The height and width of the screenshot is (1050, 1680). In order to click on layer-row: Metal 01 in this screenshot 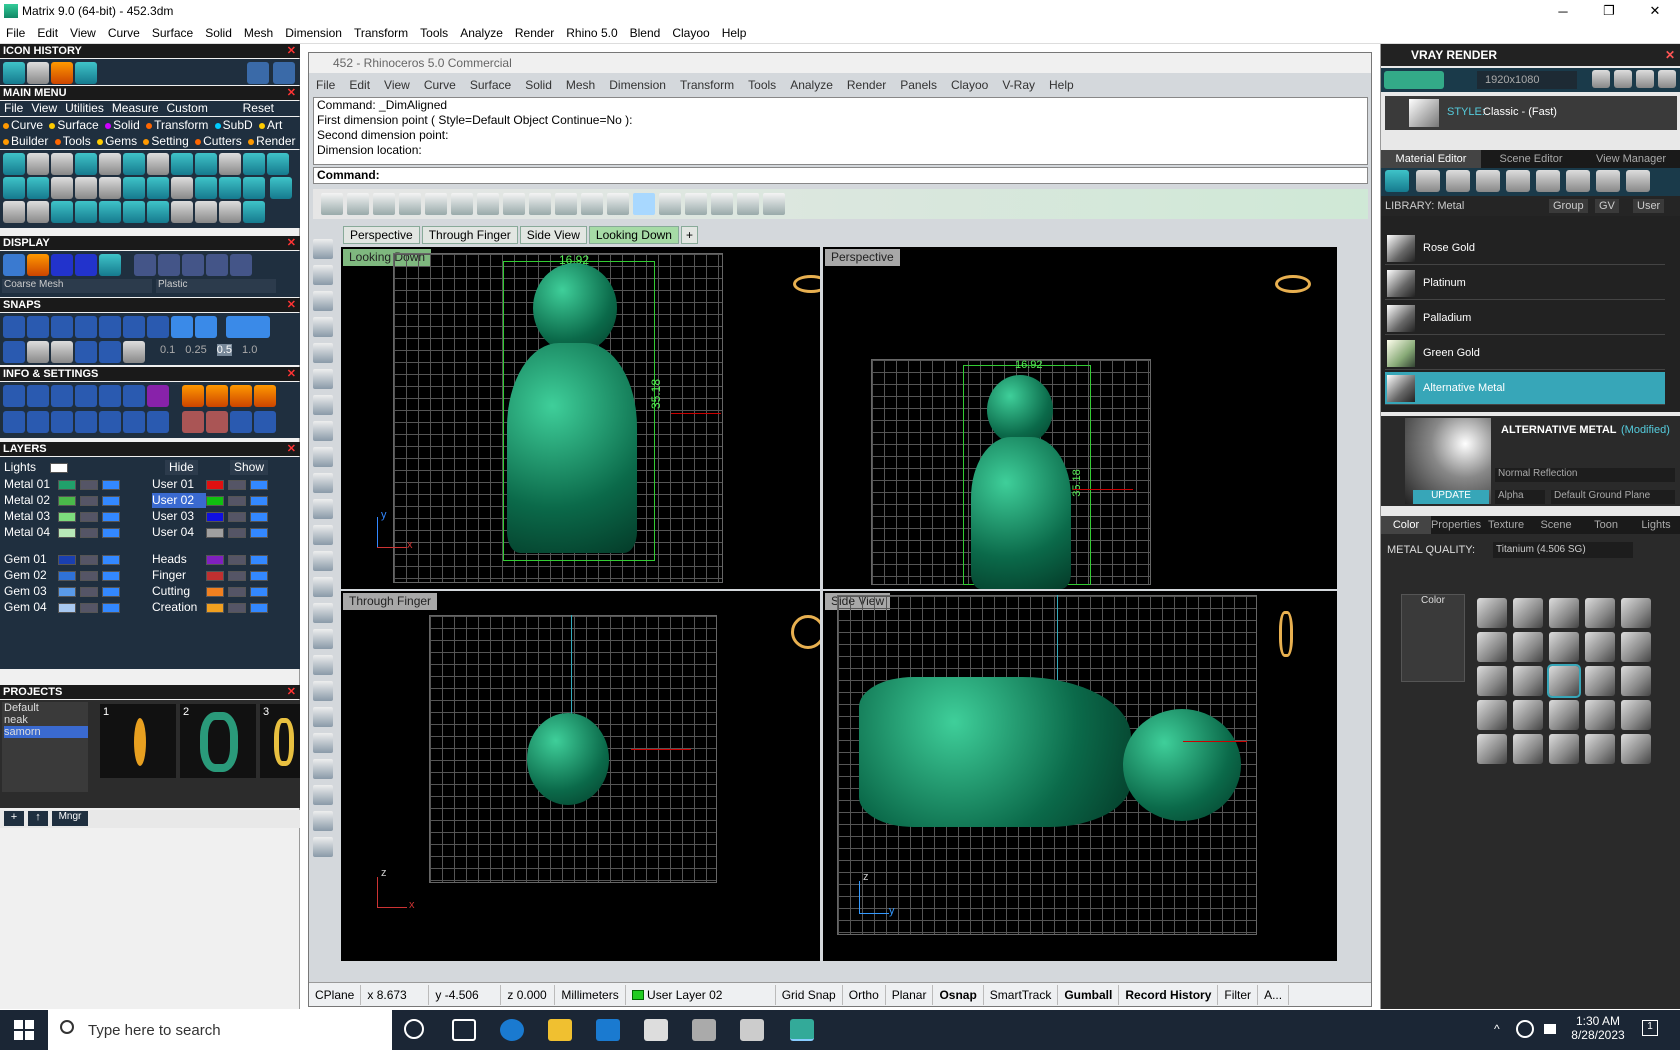, I will do `click(62, 484)`.